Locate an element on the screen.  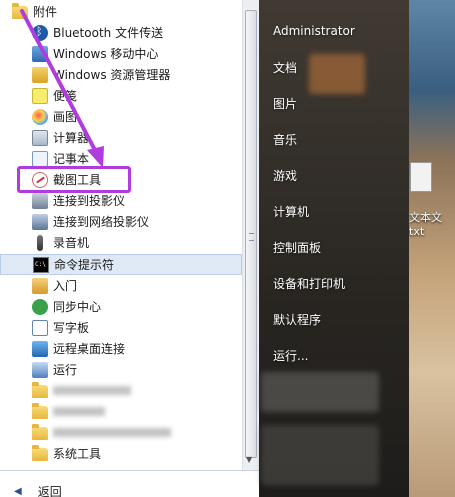
list-item-mobility-center: Windows 移动中心 is located at coordinates (121, 53).